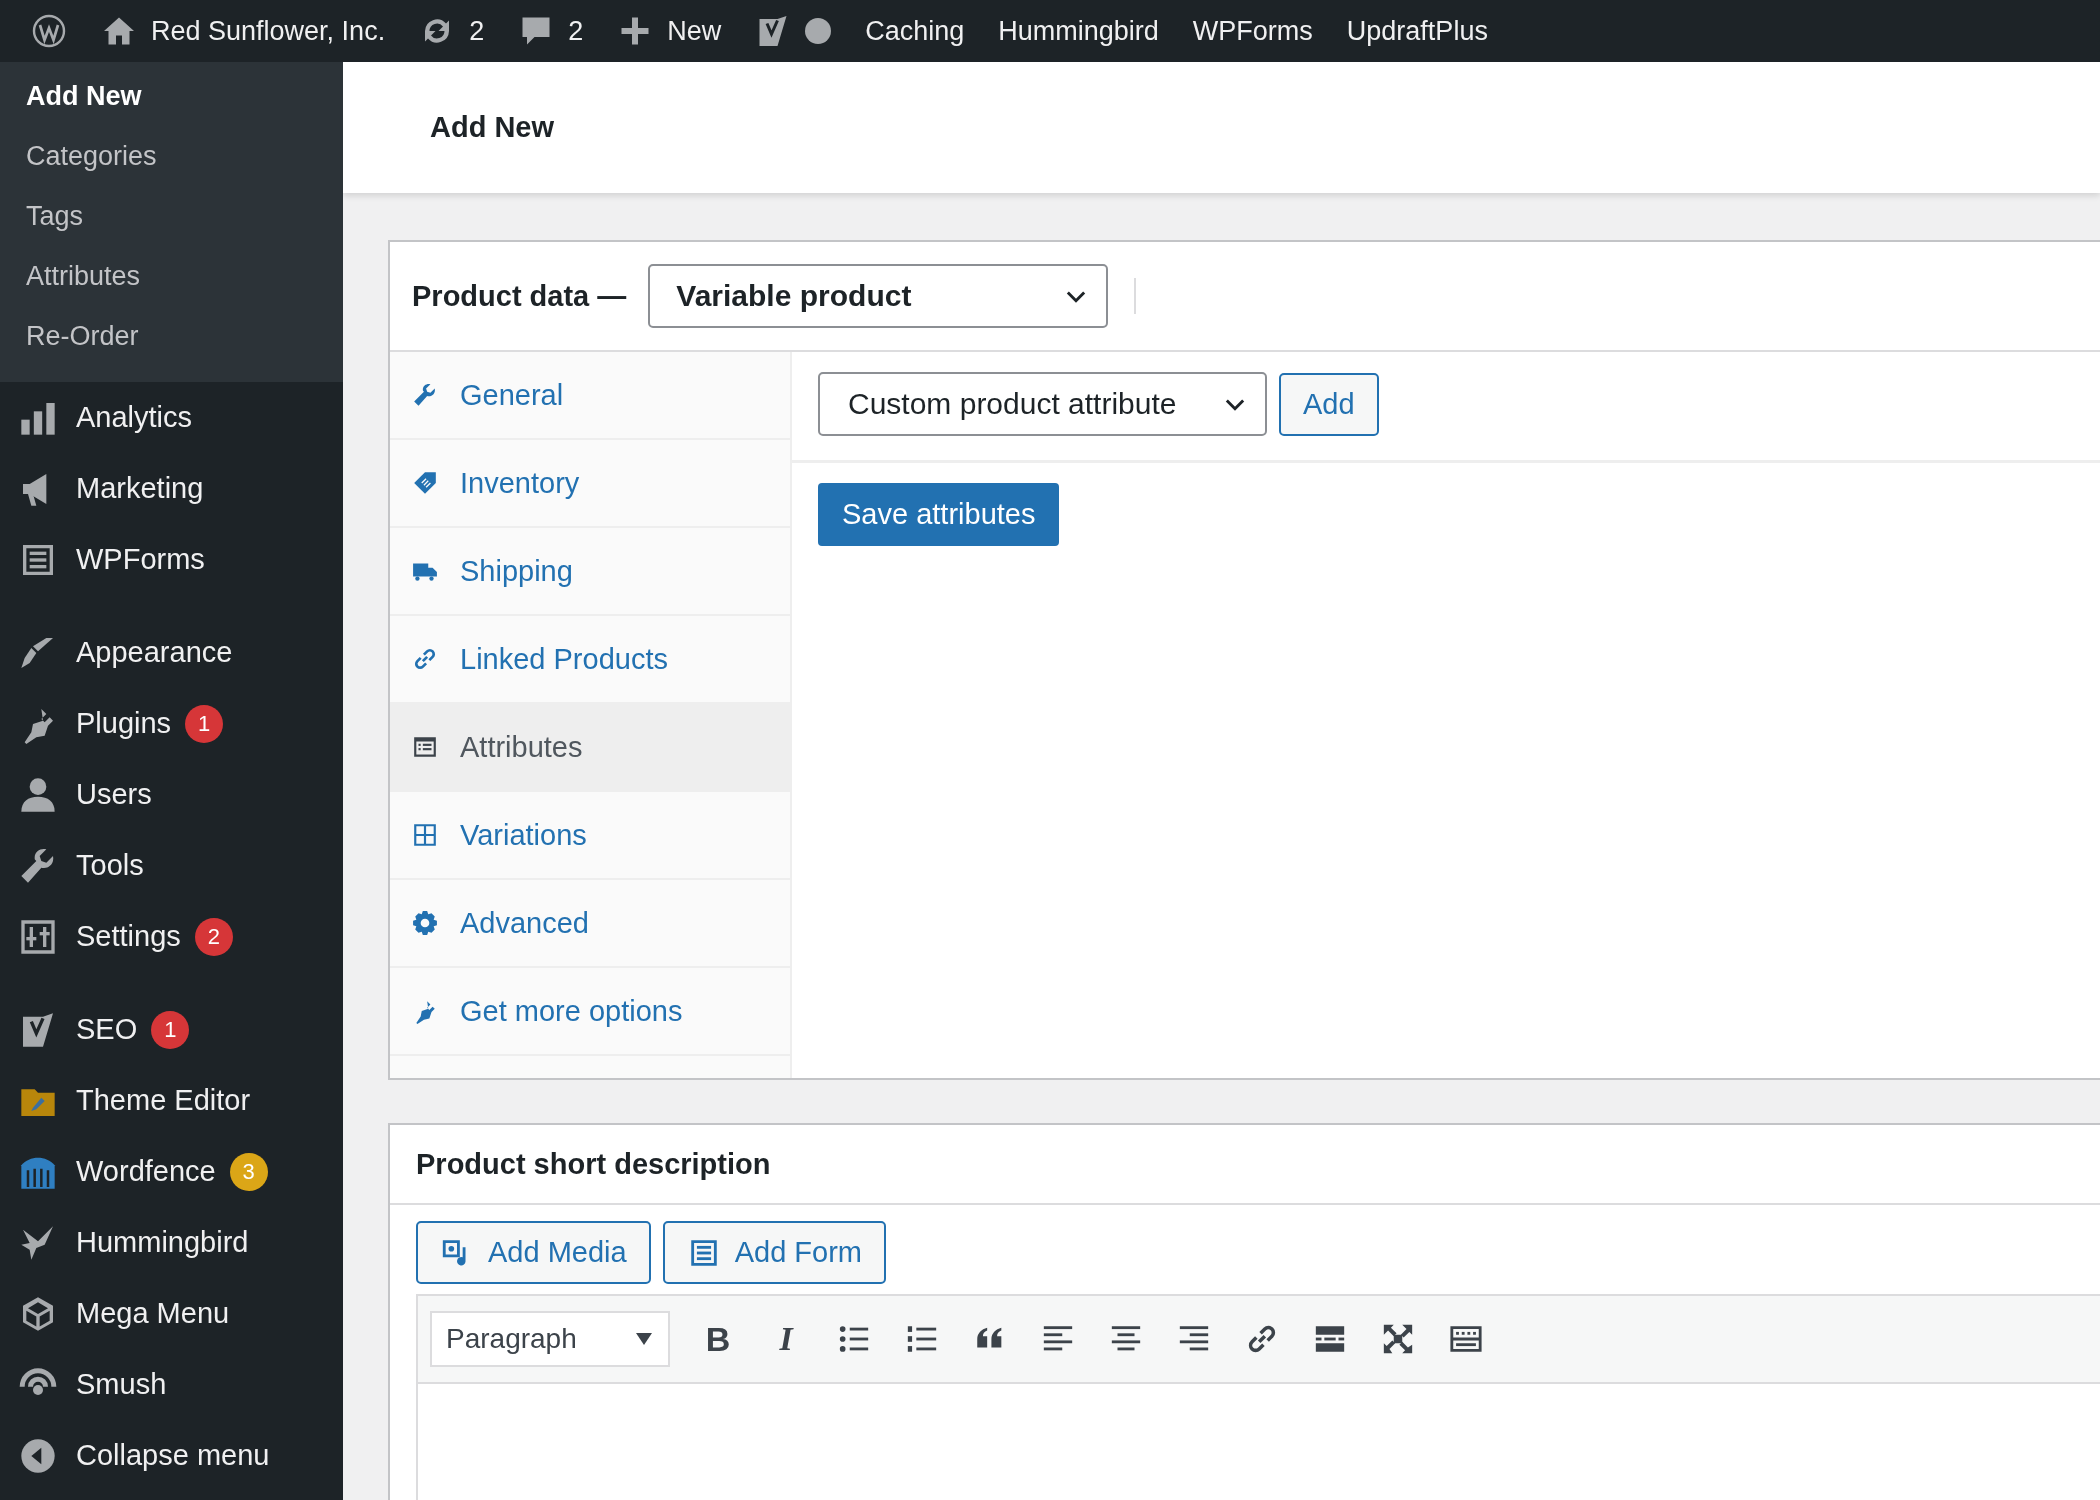 This screenshot has height=1500, width=2100. Describe the element at coordinates (171, 96) in the screenshot. I see `submenu-item: Add New` at that location.